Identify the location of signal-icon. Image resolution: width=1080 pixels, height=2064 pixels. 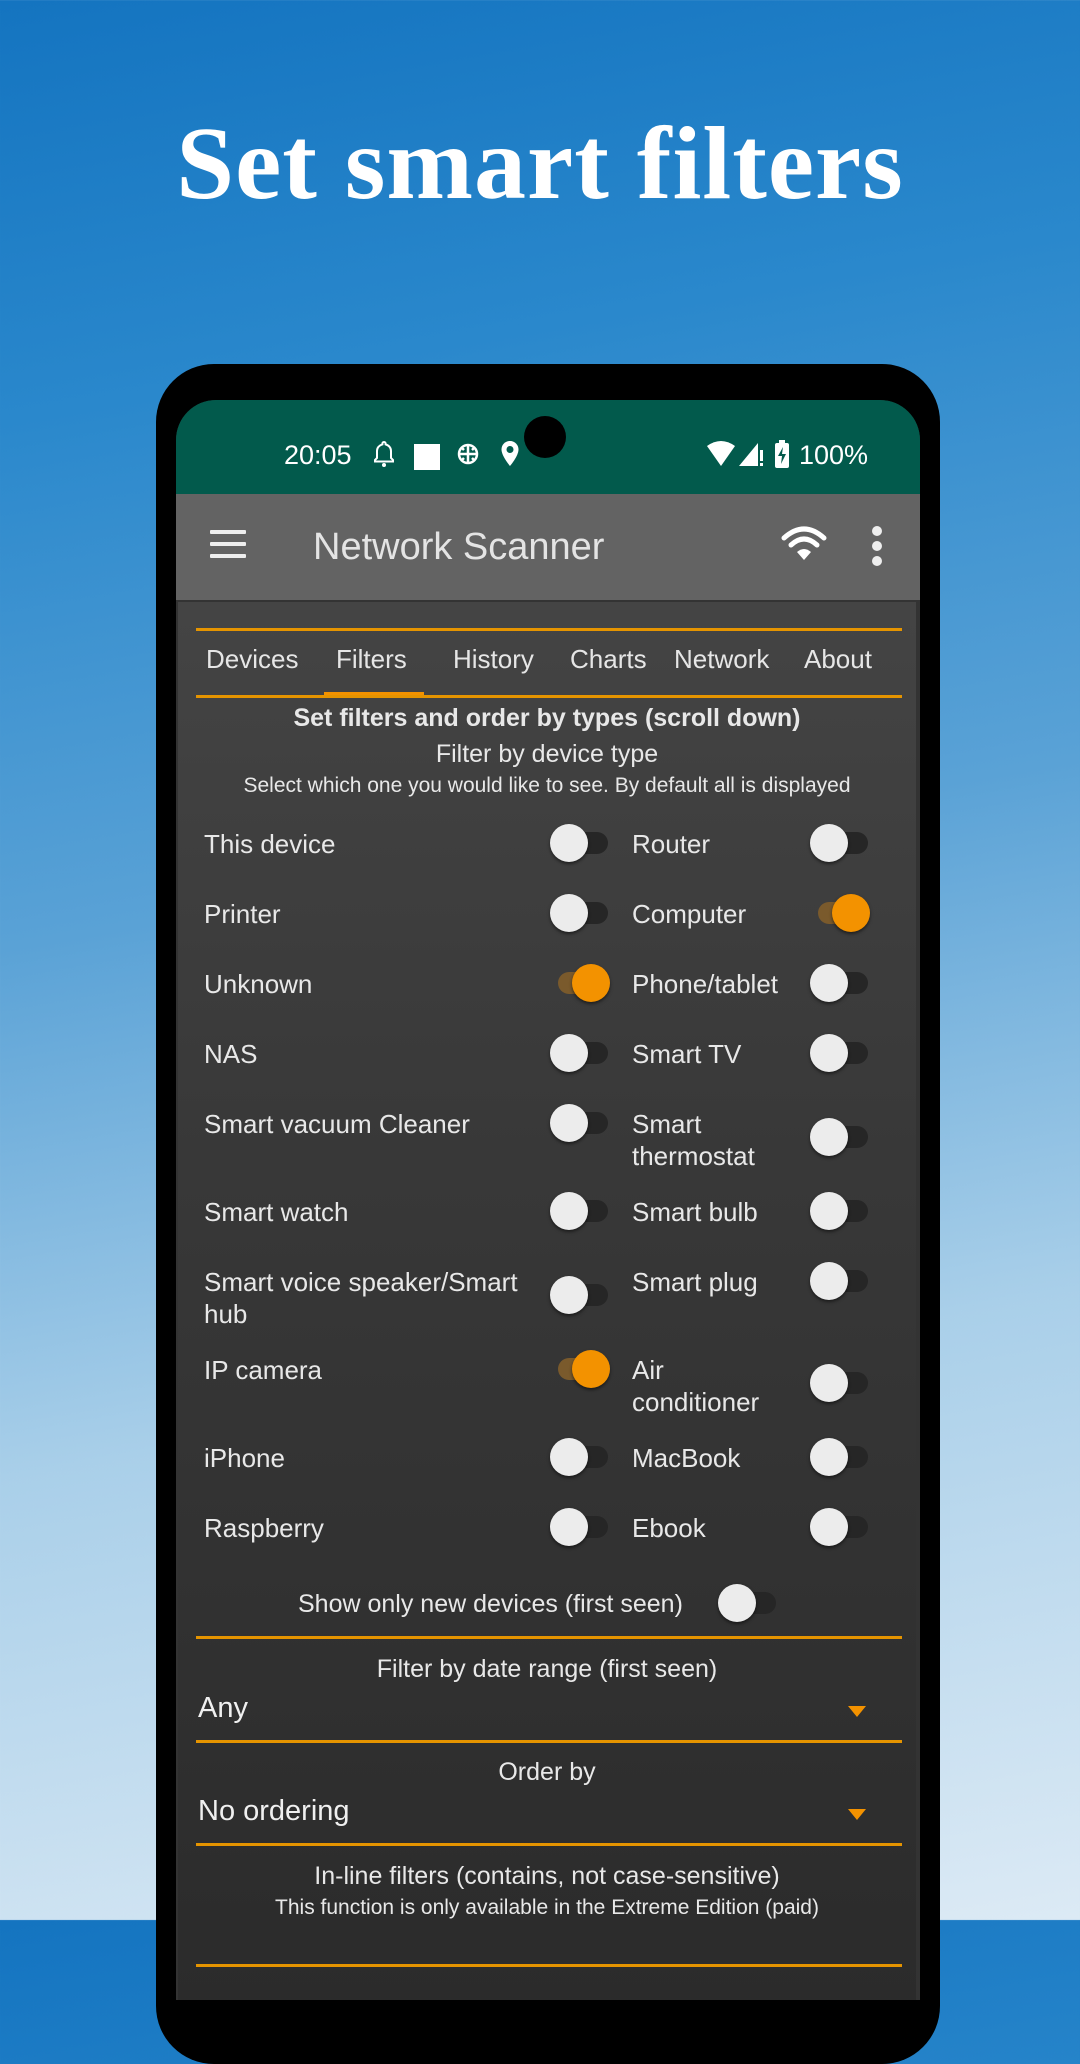
(751, 456).